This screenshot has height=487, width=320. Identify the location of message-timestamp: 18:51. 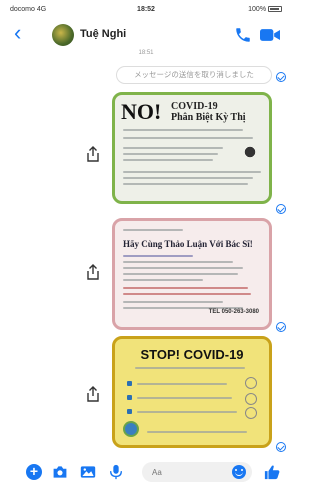
(146, 53).